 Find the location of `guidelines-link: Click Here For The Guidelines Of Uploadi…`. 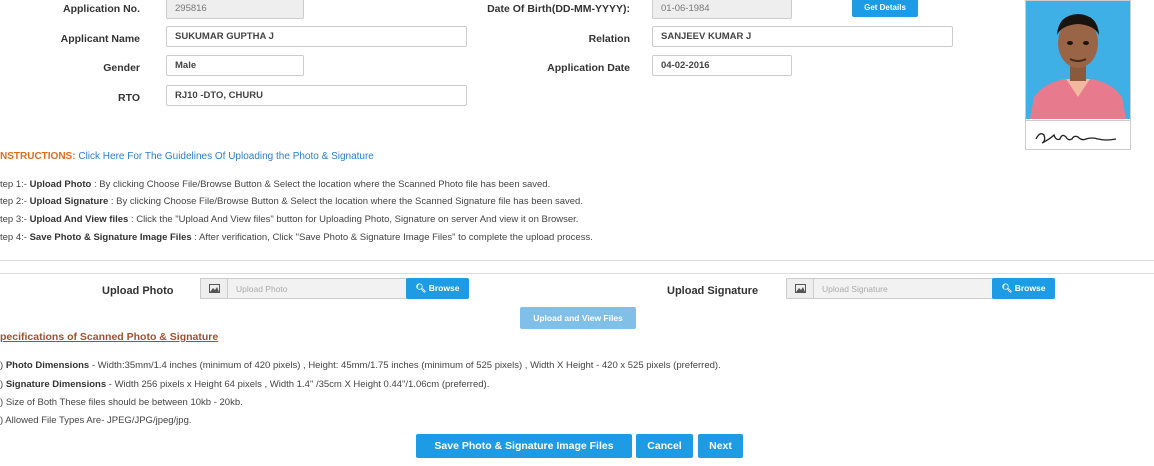

guidelines-link: Click Here For The Guidelines Of Uploadi… is located at coordinates (226, 156).